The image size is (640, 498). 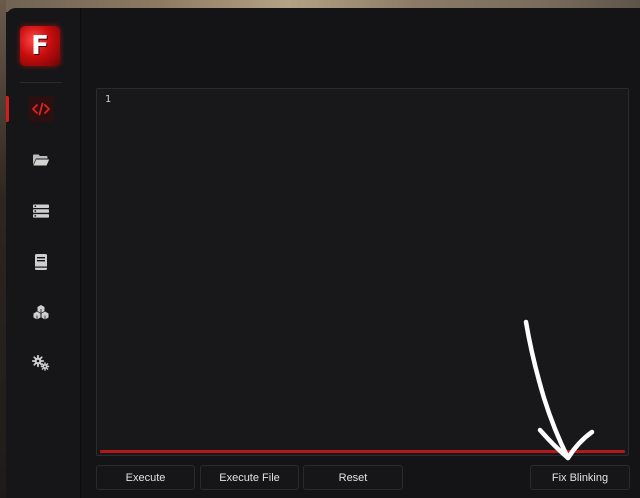 I want to click on sidebar-item-files, so click(x=41, y=160).